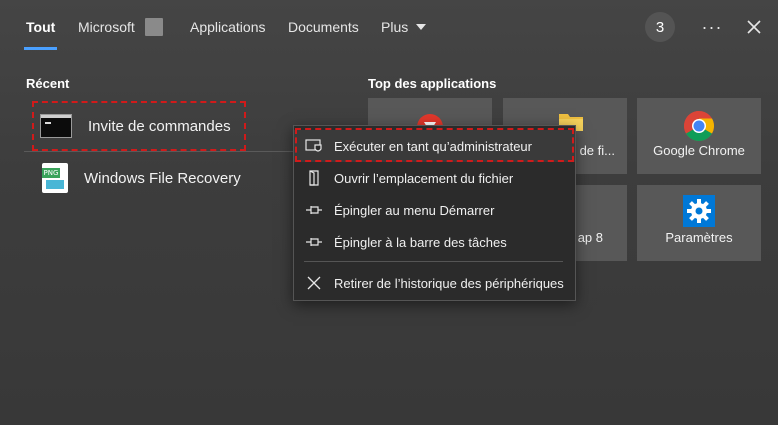 Image resolution: width=778 pixels, height=425 pixels. I want to click on tab-applications: Applications, so click(228, 27).